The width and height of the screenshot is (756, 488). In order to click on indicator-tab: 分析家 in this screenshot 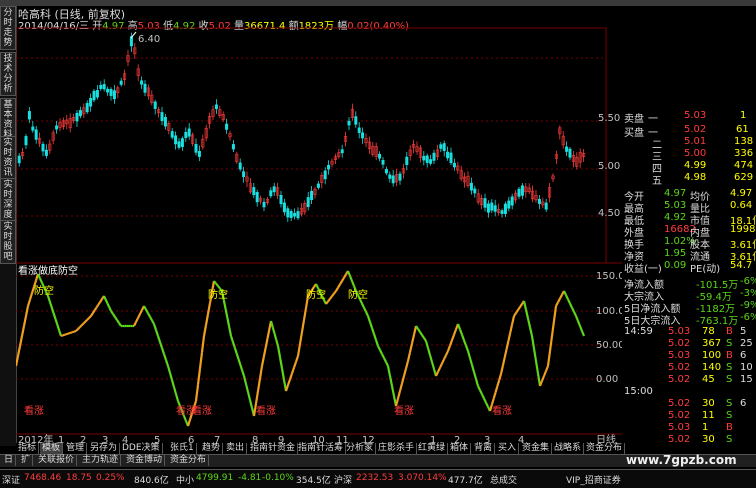, I will do `click(360, 448)`.